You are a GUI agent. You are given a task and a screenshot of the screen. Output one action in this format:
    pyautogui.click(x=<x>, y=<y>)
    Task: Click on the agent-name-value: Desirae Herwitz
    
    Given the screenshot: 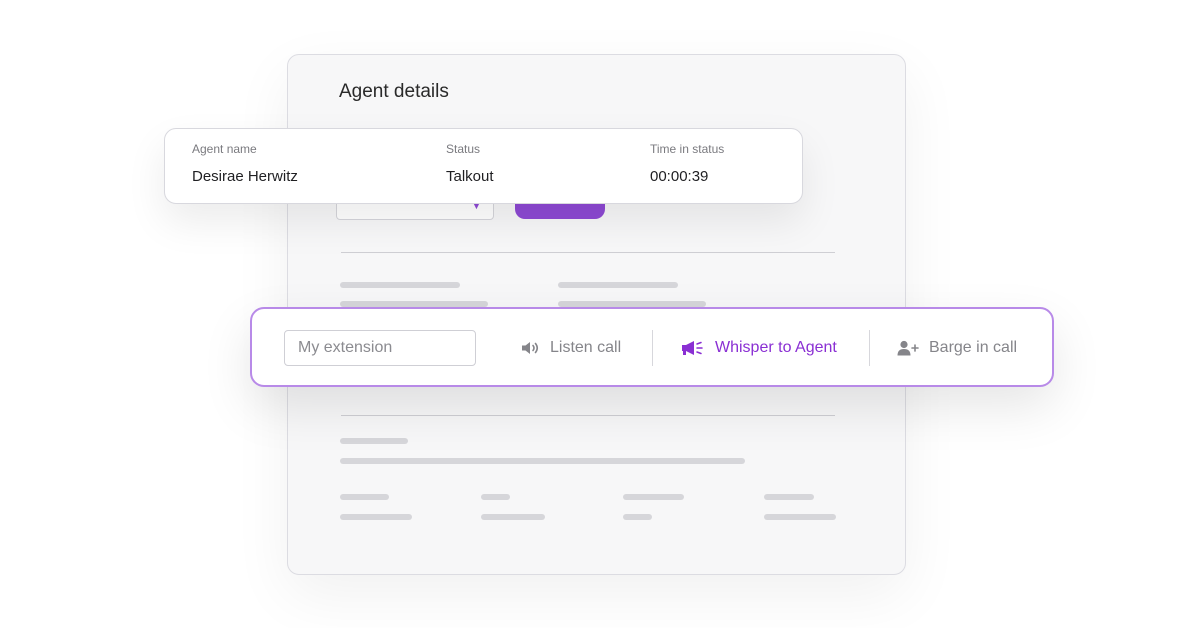 What is the action you would take?
    pyautogui.click(x=245, y=176)
    